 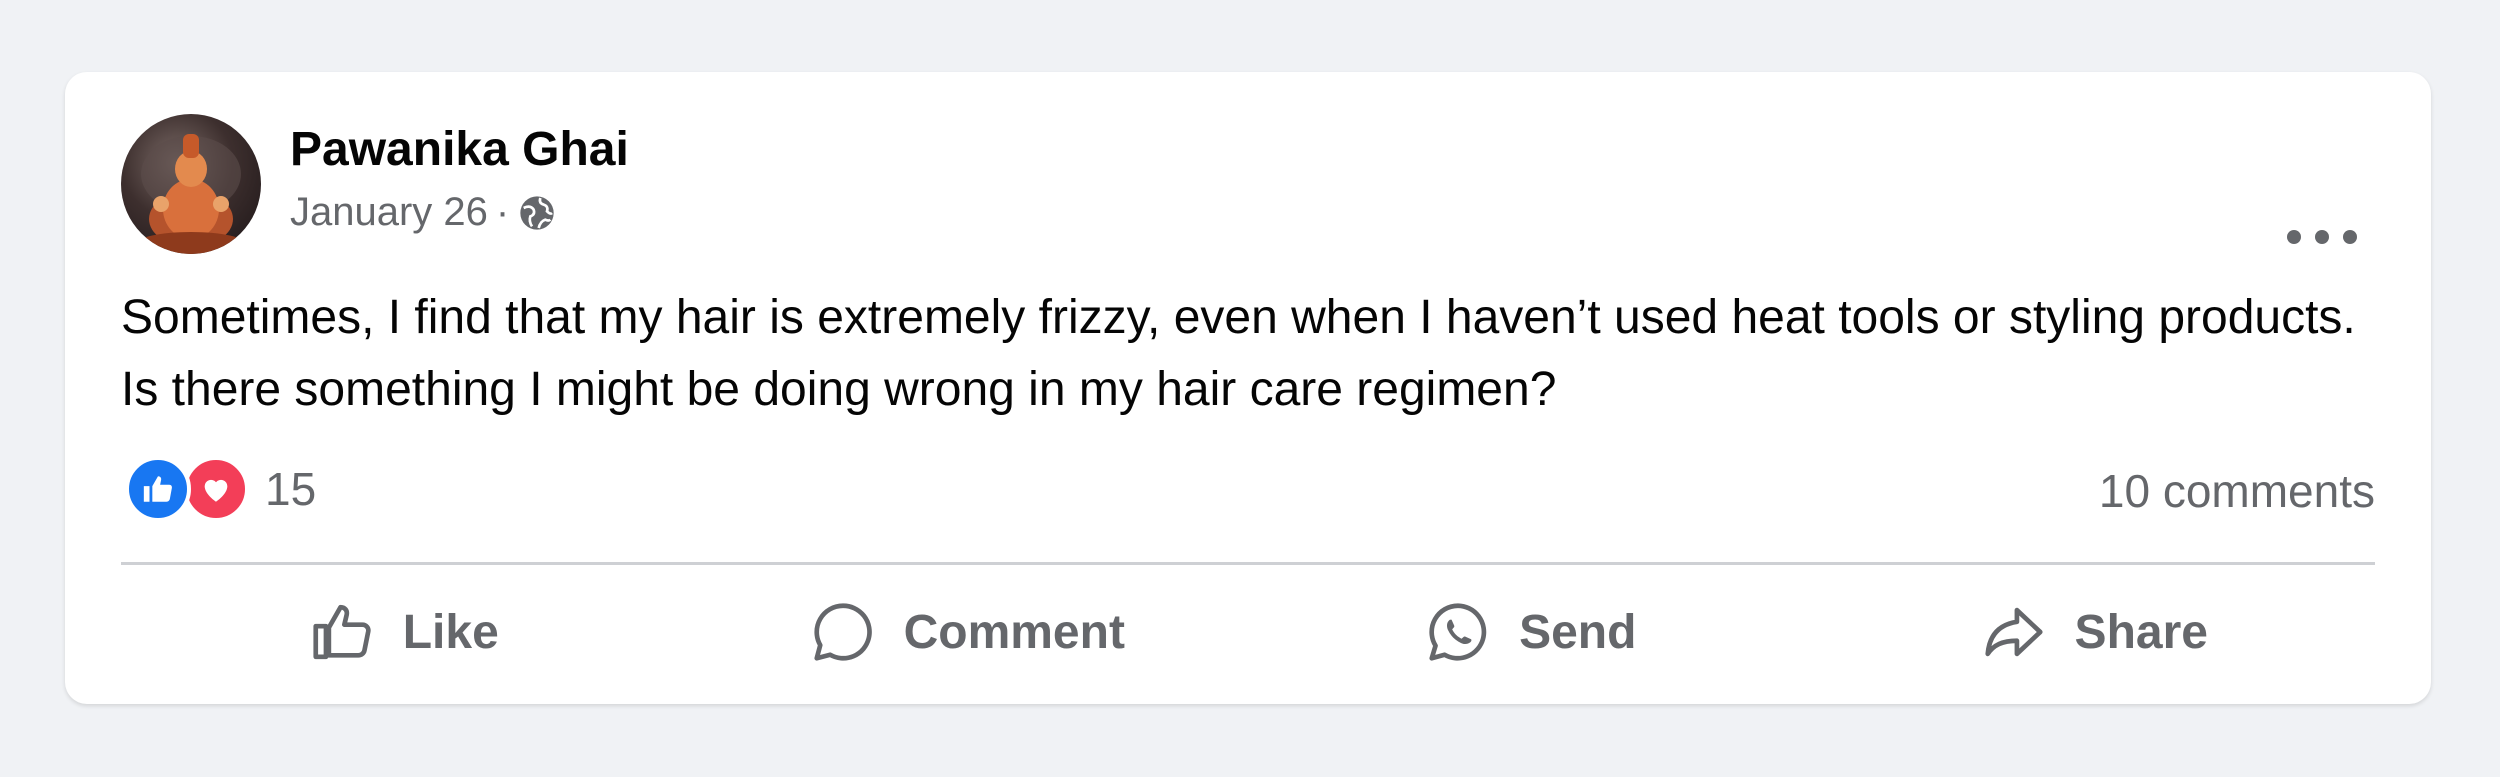 What do you see at coordinates (459, 149) in the screenshot?
I see `author-name: Pawanika Ghai` at bounding box center [459, 149].